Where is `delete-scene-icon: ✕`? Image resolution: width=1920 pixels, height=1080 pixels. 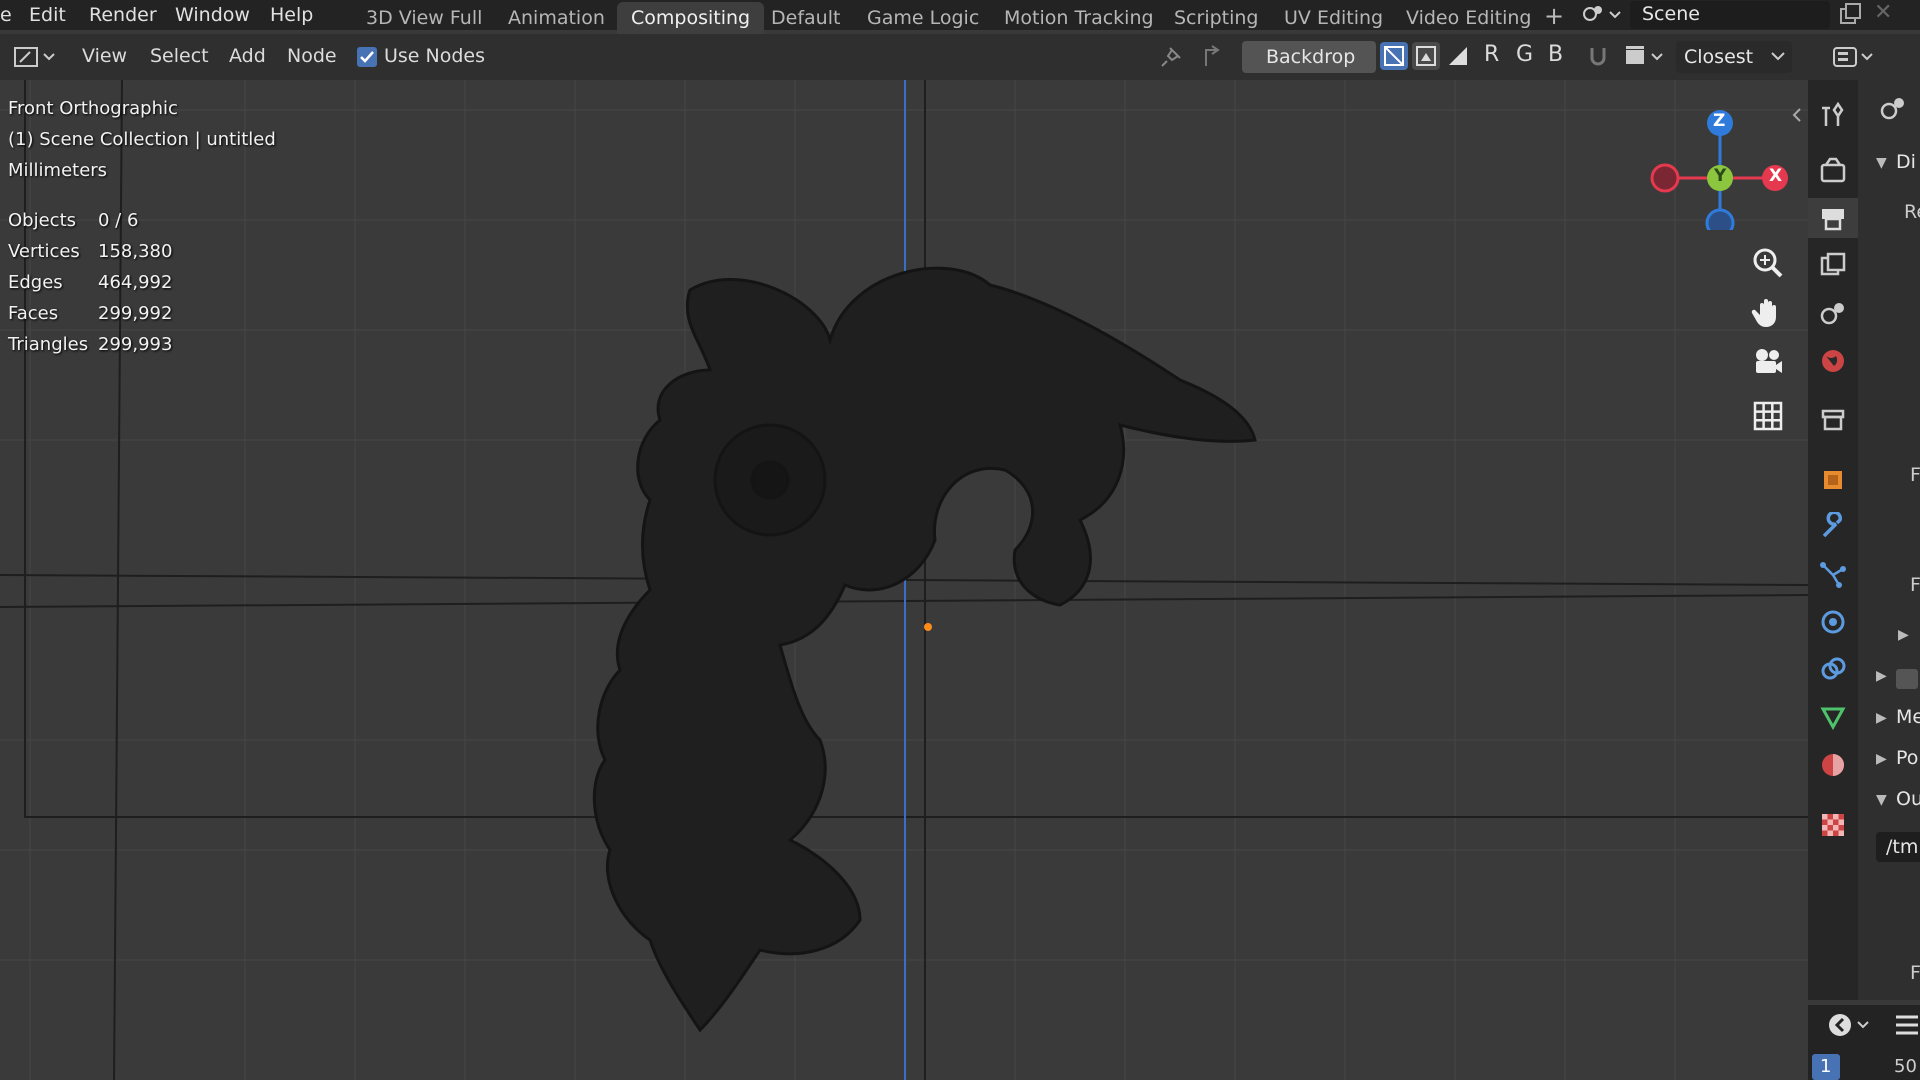 delete-scene-icon: ✕ is located at coordinates (1883, 12).